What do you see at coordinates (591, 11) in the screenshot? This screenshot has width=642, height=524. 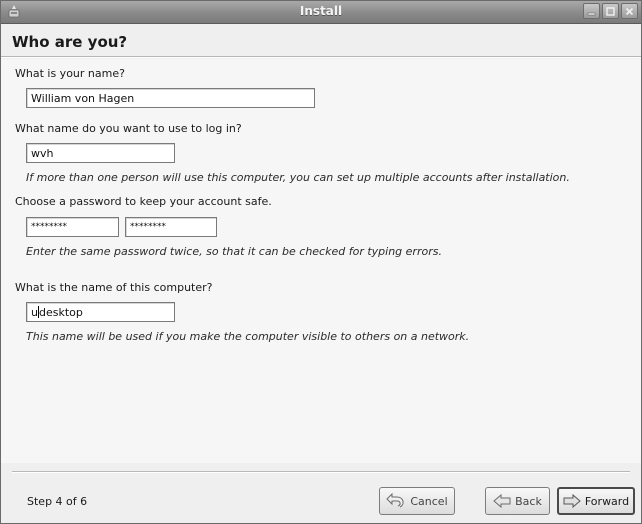 I see `minimize-button` at bounding box center [591, 11].